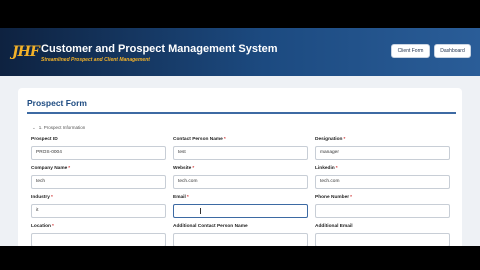 This screenshot has width=480, height=270. What do you see at coordinates (452, 51) in the screenshot?
I see `dashboard-button: Dashboard` at bounding box center [452, 51].